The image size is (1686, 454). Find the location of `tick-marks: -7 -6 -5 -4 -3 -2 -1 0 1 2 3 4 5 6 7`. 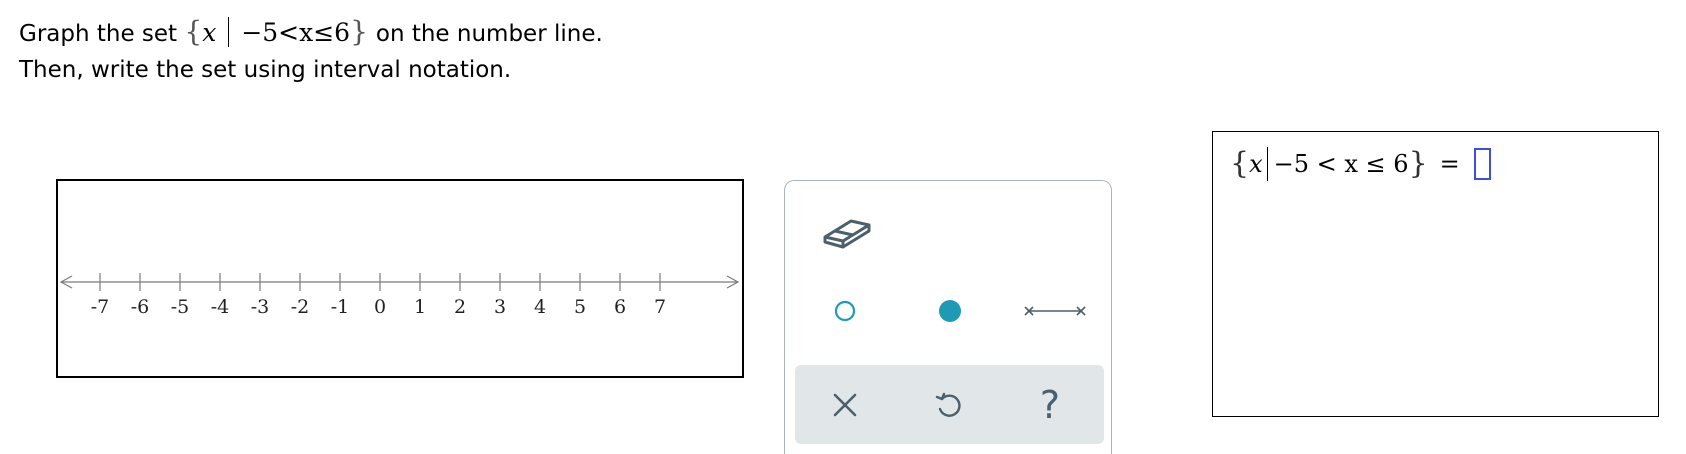

tick-marks: -7 -6 -5 -4 -3 -2 -1 0 1 2 3 4 5 6 7 is located at coordinates (378, 295).